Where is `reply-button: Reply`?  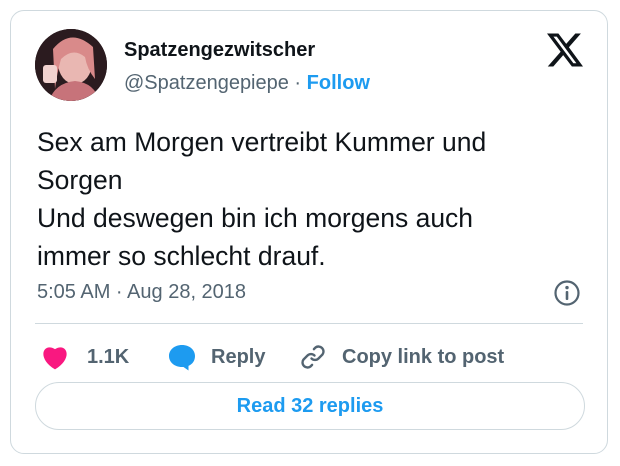
reply-button: Reply is located at coordinates (216, 357).